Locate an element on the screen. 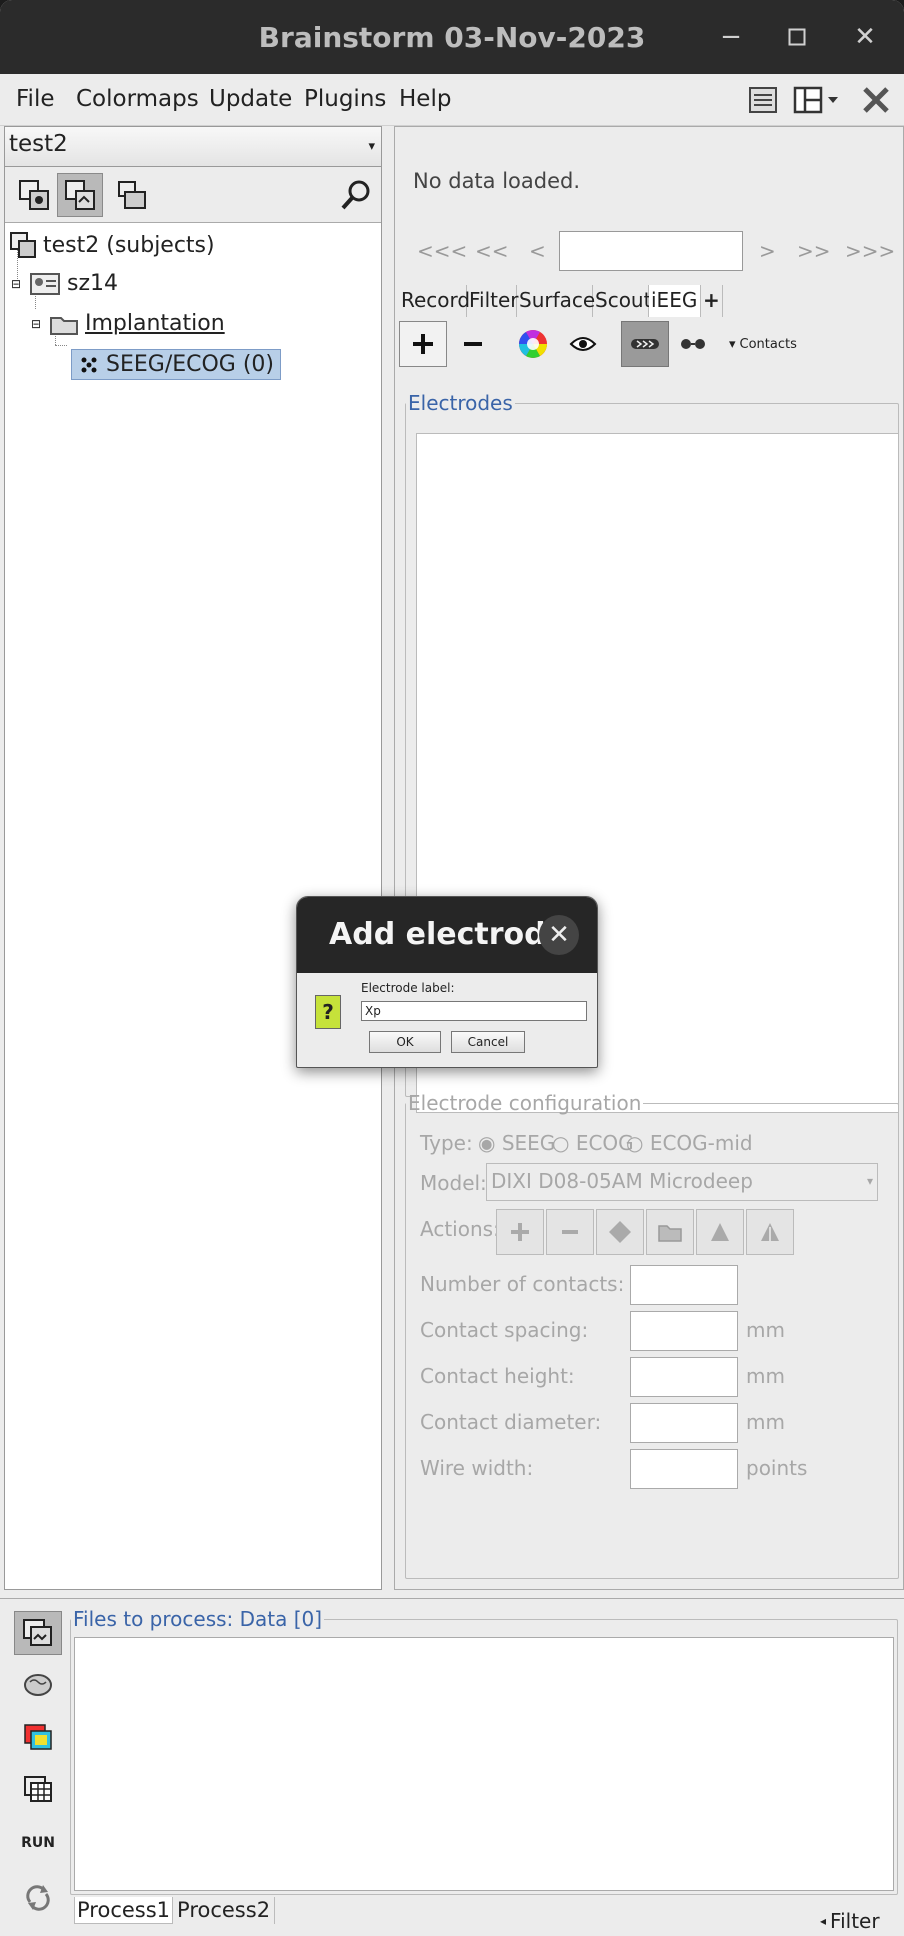 This screenshot has width=904, height=1936. tree-root-label: test2 (subjects) is located at coordinates (129, 245).